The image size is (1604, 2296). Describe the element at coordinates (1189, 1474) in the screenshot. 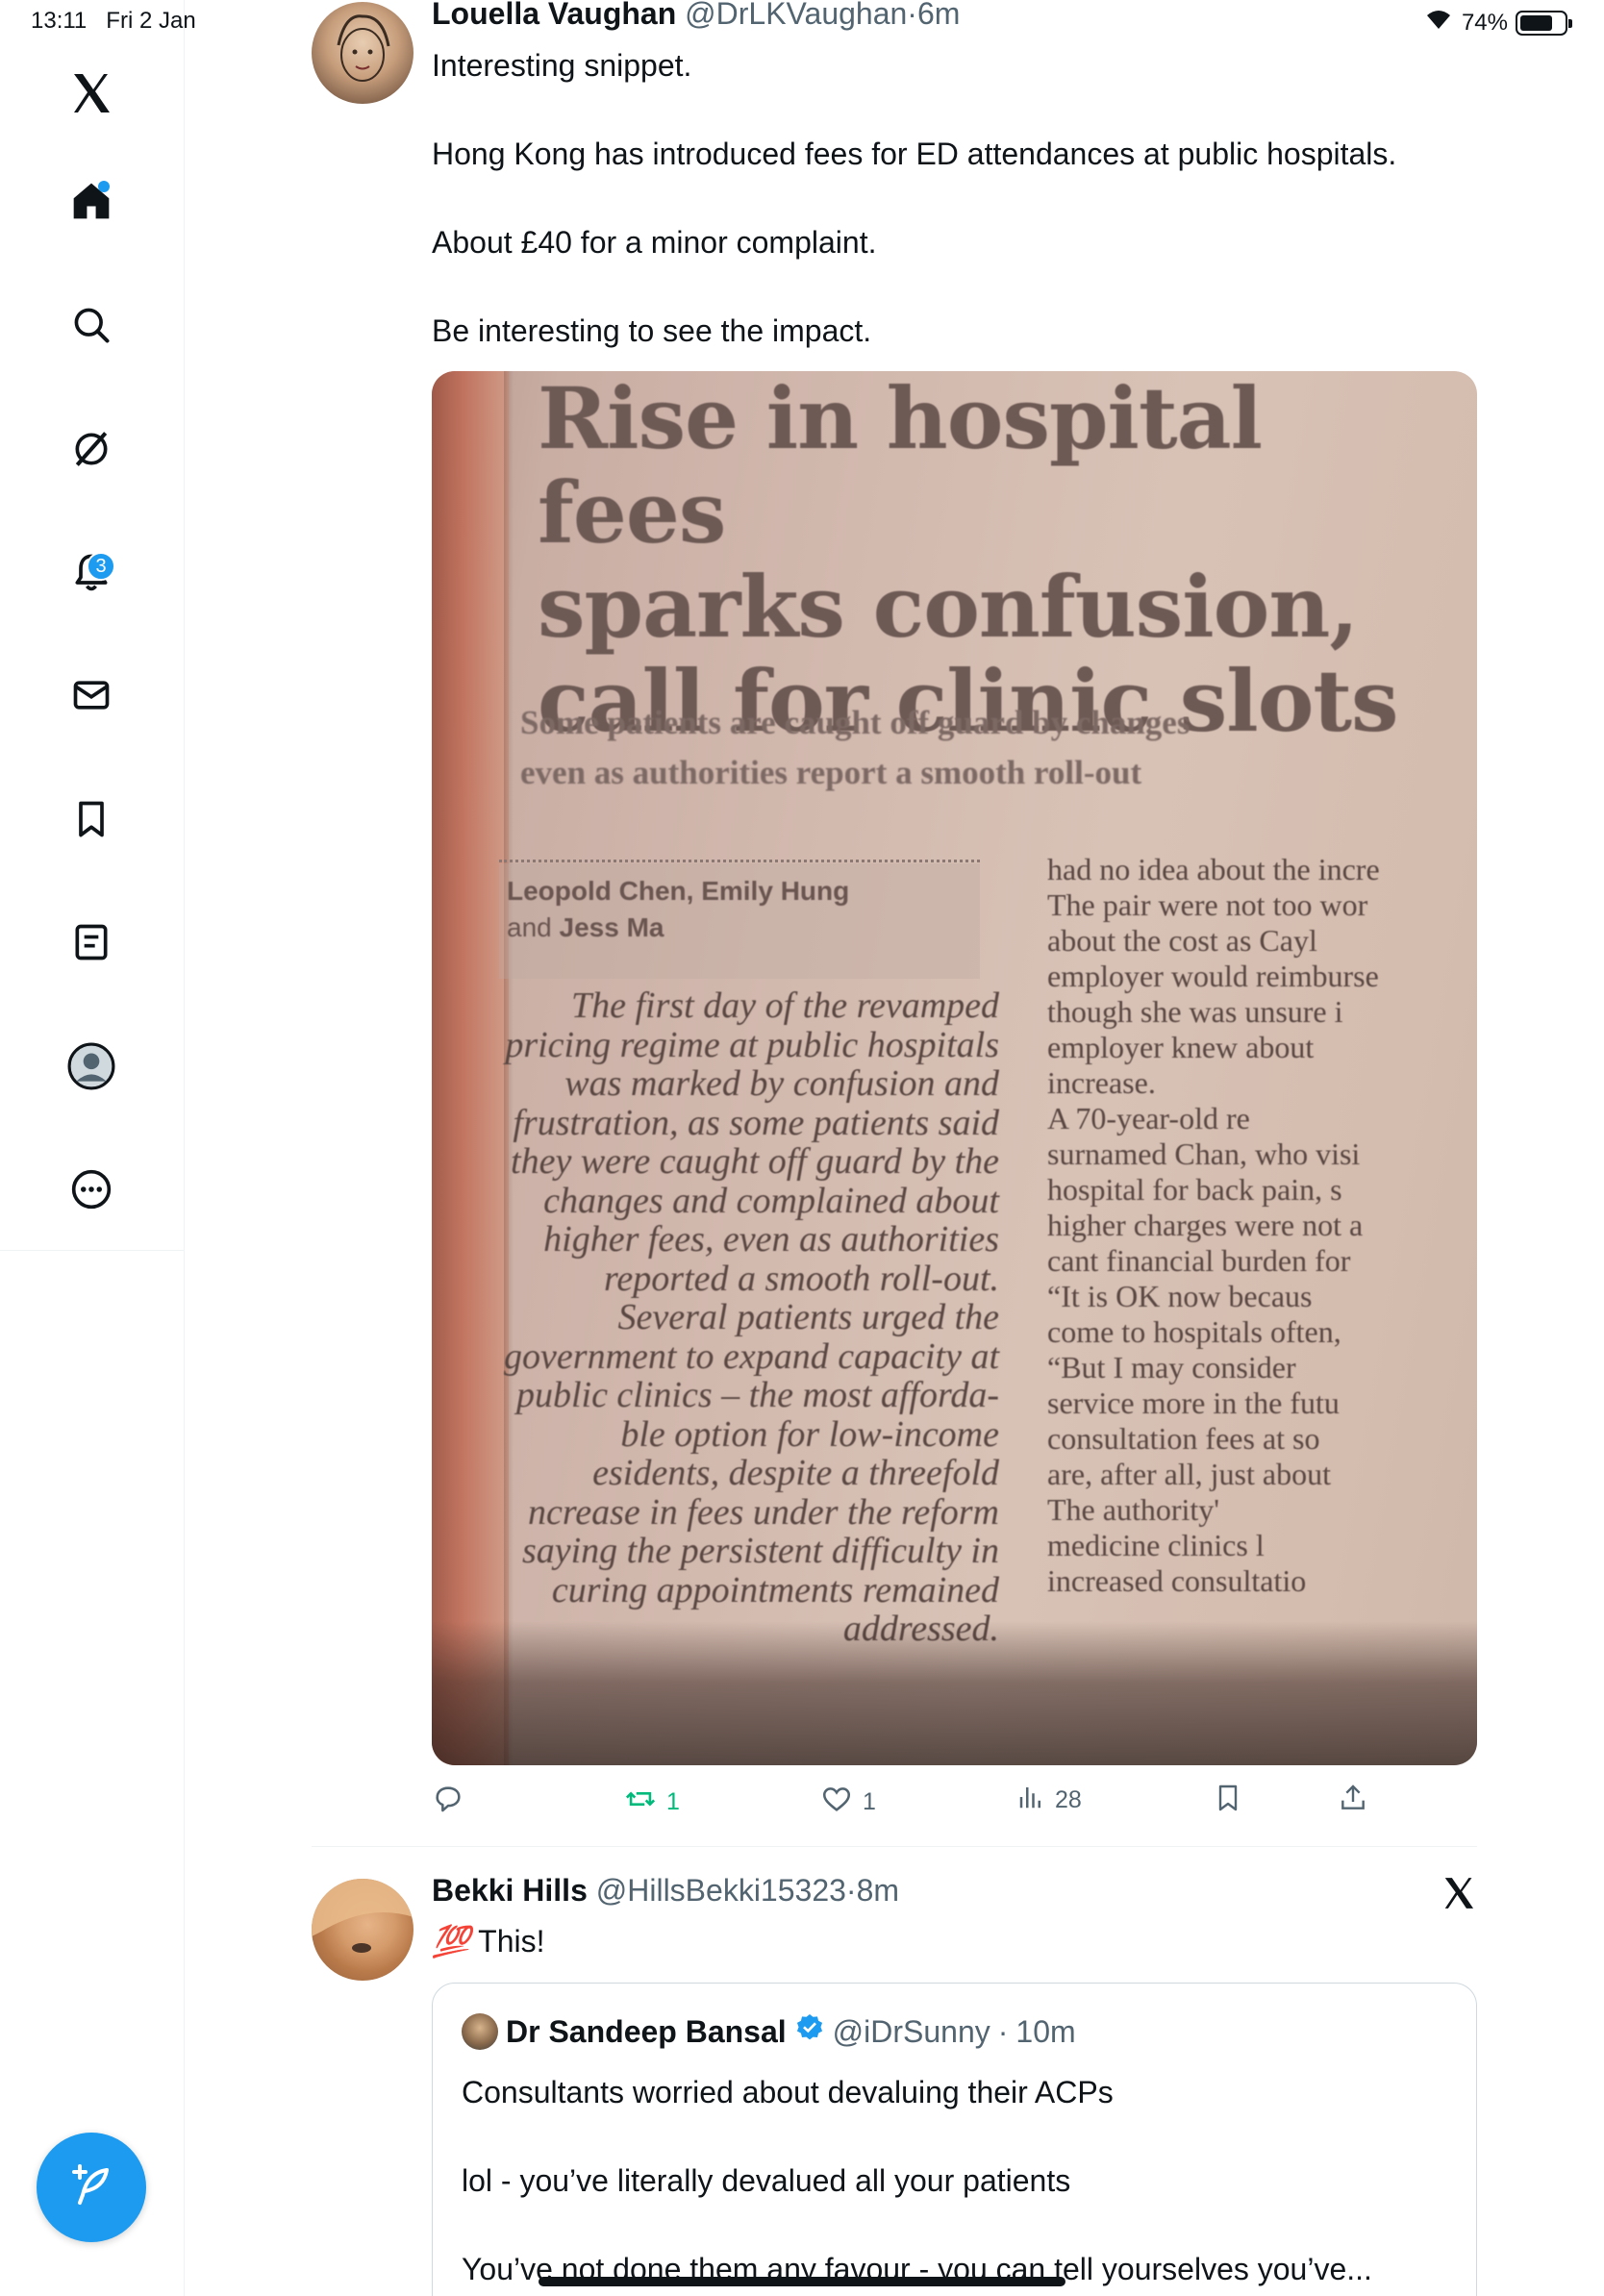

I see `newspaper-line: are, after all, just about` at that location.